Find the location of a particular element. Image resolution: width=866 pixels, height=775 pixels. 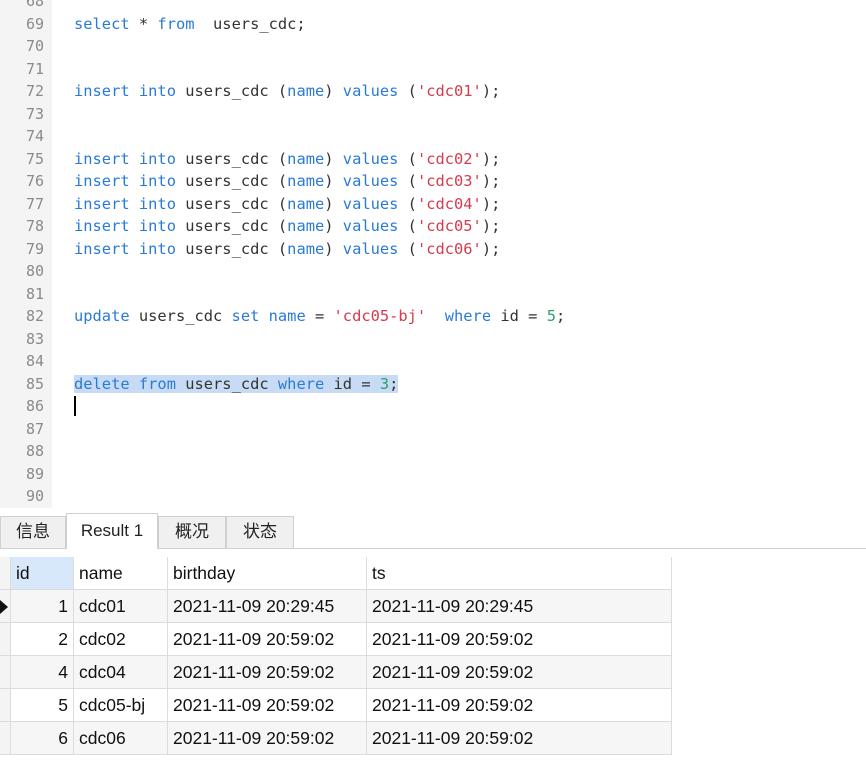

tab-status: 状态 is located at coordinates (260, 532).